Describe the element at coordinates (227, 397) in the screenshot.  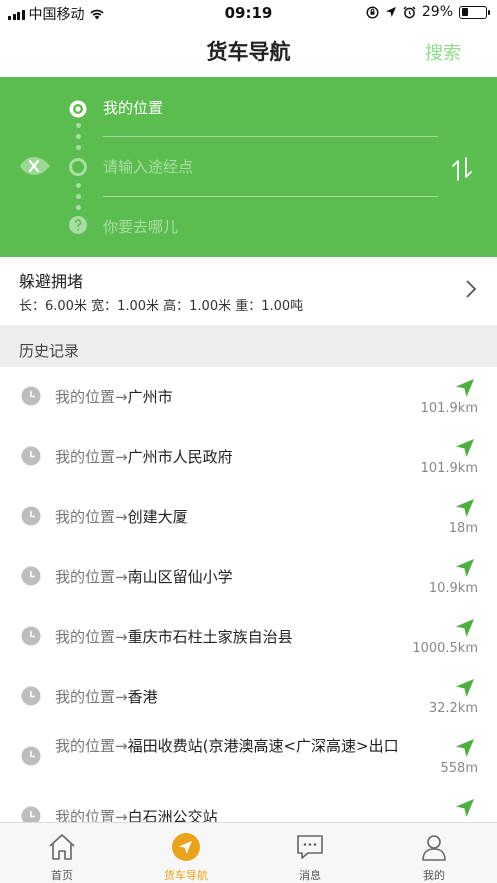
I see `history-route: 我的位置→广州市` at that location.